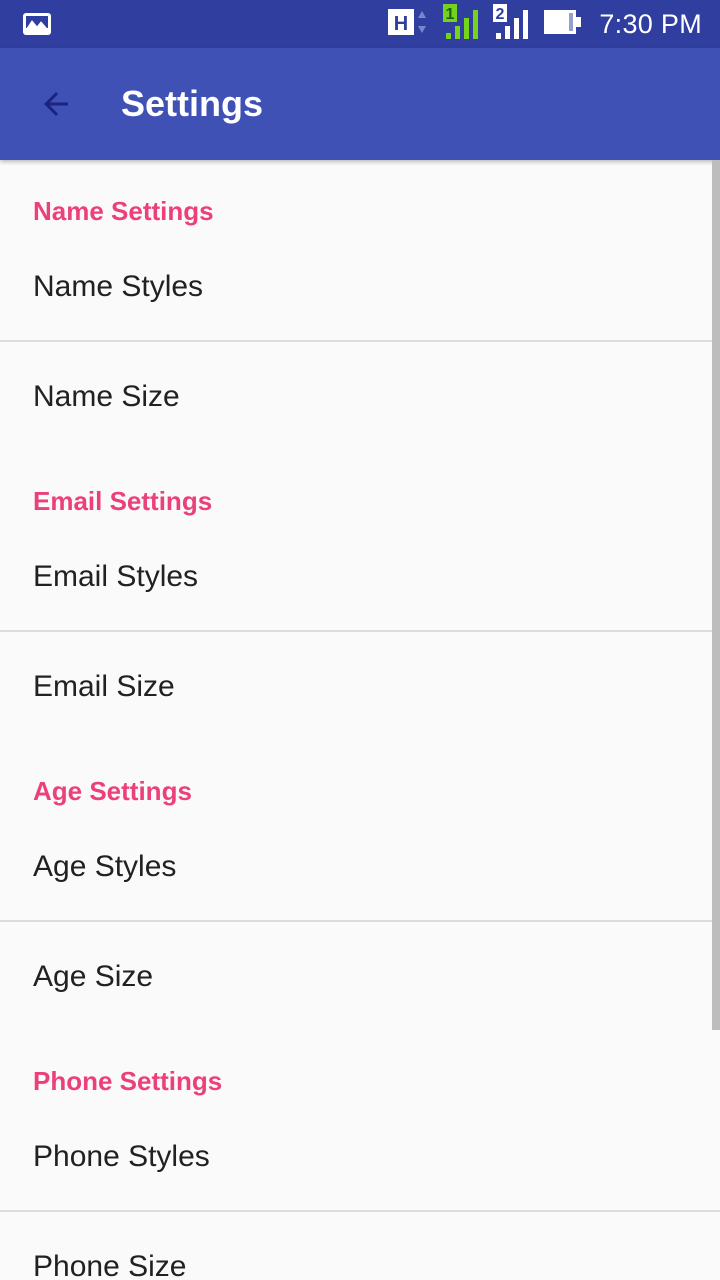 The height and width of the screenshot is (1280, 720). I want to click on pref-label: Name Size, so click(106, 396).